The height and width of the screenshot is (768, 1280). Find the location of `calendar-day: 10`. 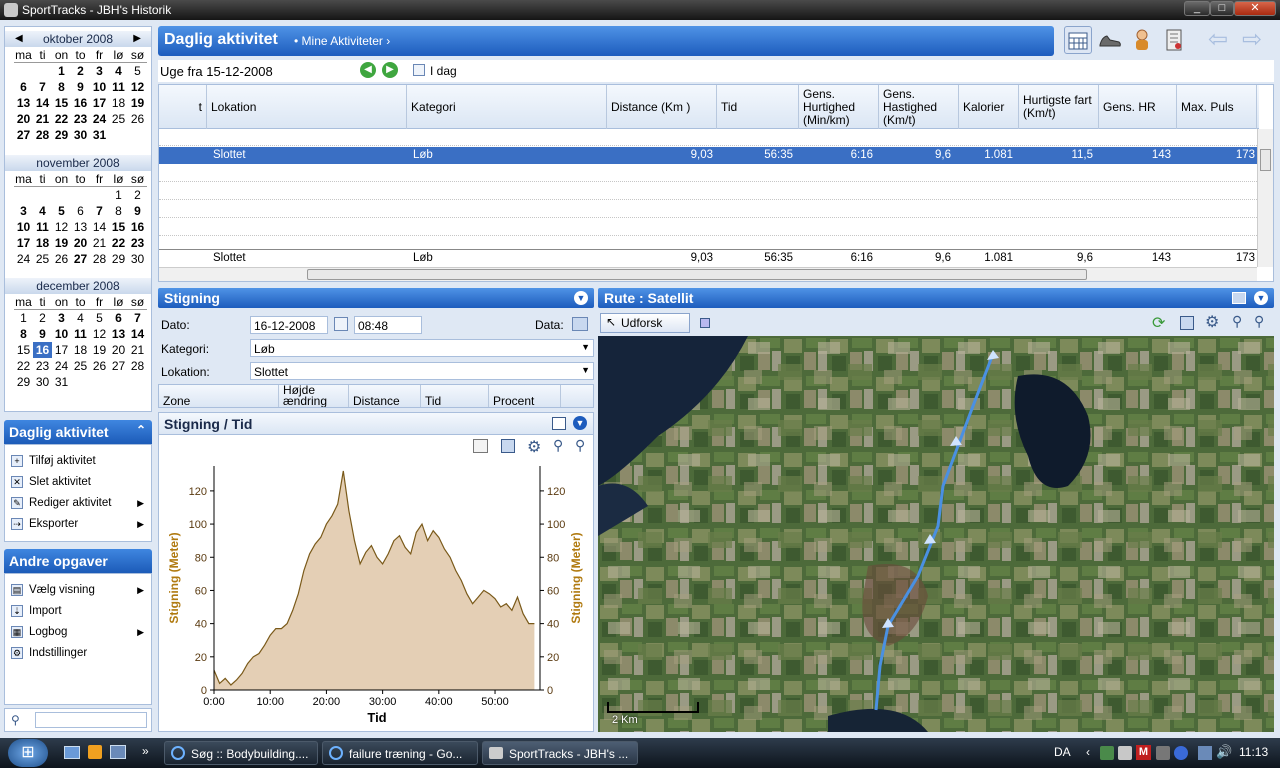

calendar-day: 10 is located at coordinates (23, 227).